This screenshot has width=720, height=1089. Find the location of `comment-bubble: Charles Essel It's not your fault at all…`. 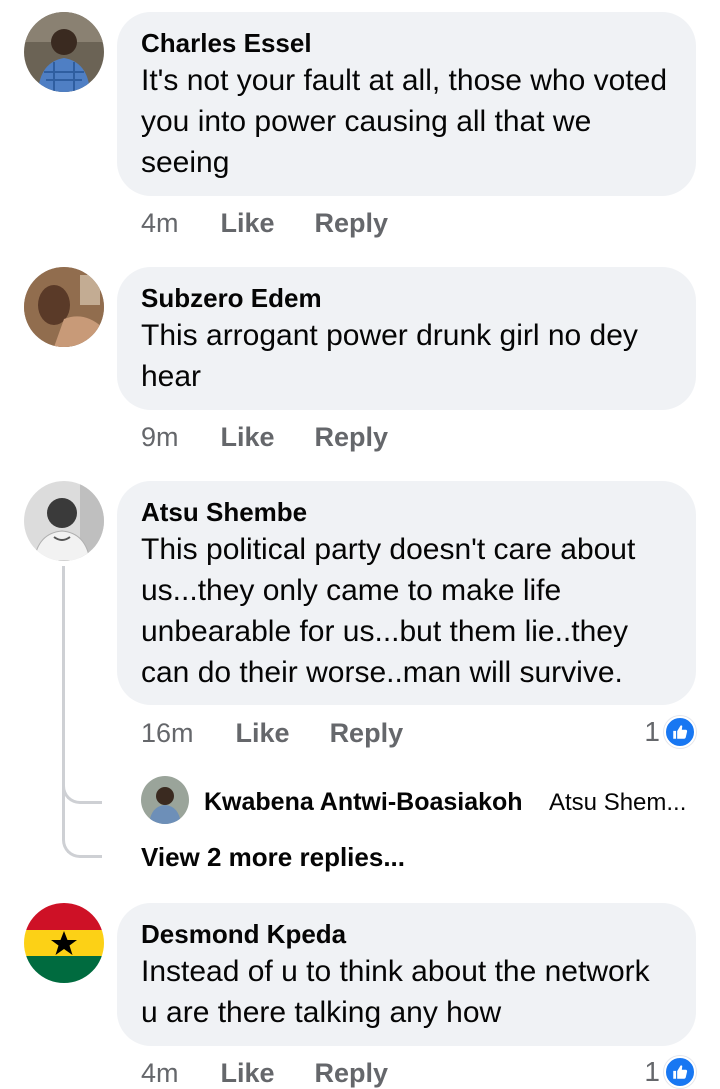

comment-bubble: Charles Essel It's not your fault at all… is located at coordinates (406, 104).